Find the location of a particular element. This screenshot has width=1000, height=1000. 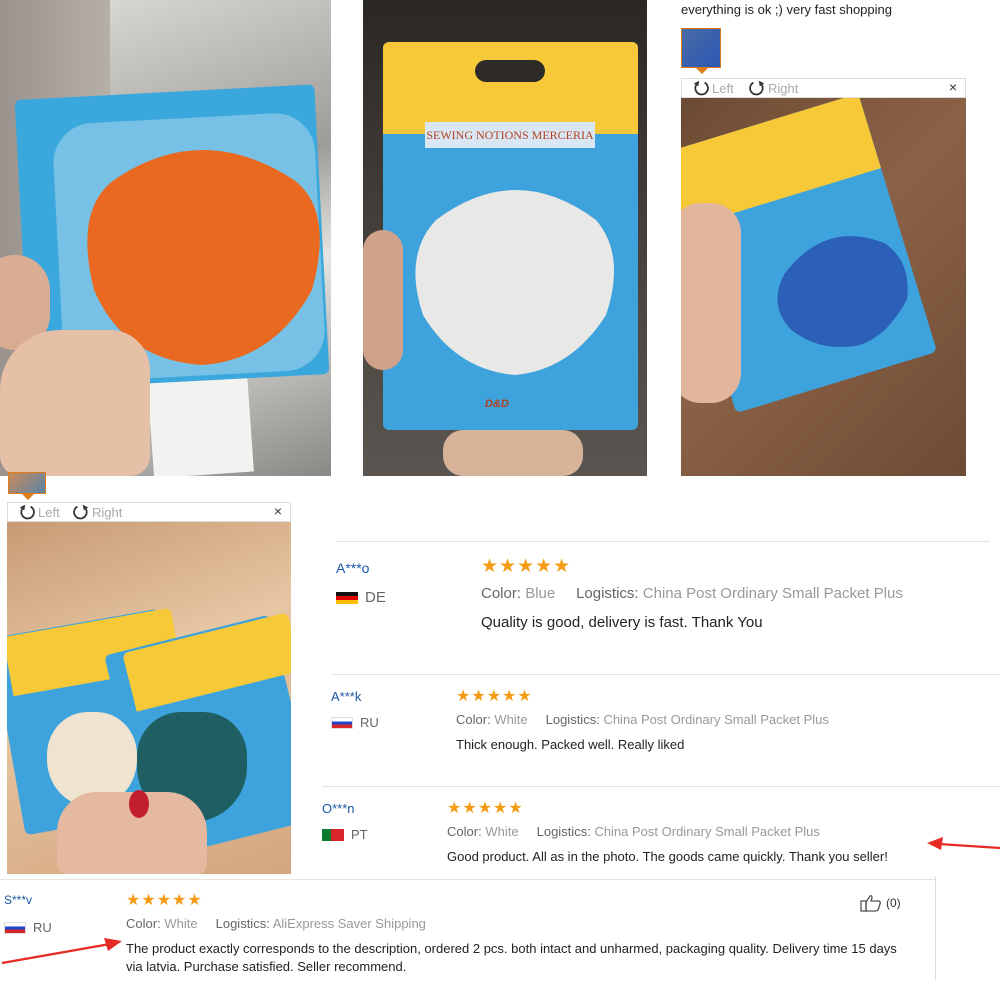

review-photo-blue-chalk is located at coordinates (823, 287).